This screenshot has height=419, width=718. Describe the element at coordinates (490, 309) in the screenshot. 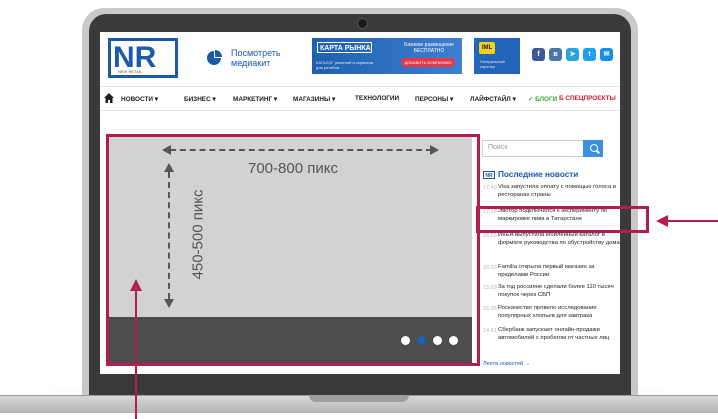

I see `news-time: 15:25` at that location.